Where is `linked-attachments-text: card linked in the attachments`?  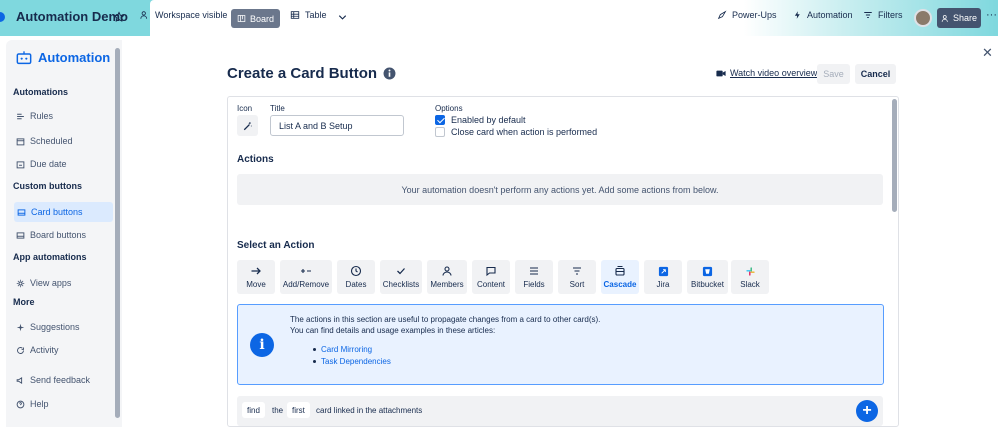
linked-attachments-text: card linked in the attachments is located at coordinates (369, 410).